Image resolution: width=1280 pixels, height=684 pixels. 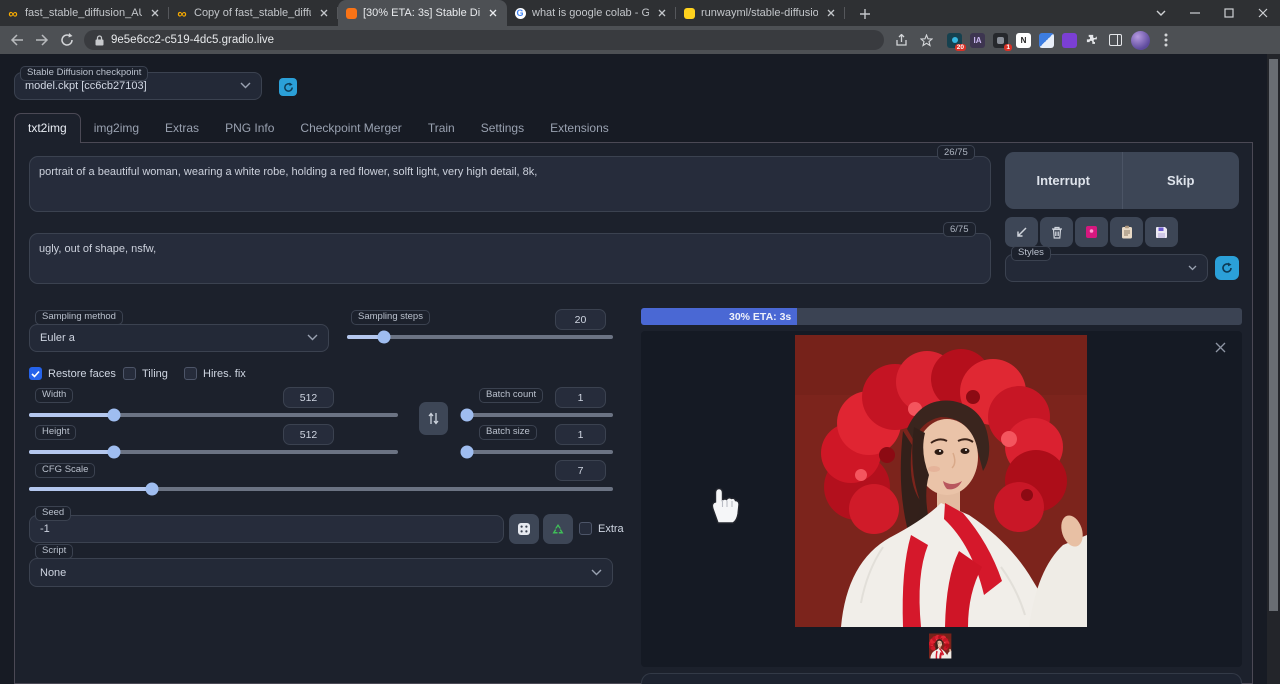 I want to click on tab-settings: Settings, so click(x=502, y=128).